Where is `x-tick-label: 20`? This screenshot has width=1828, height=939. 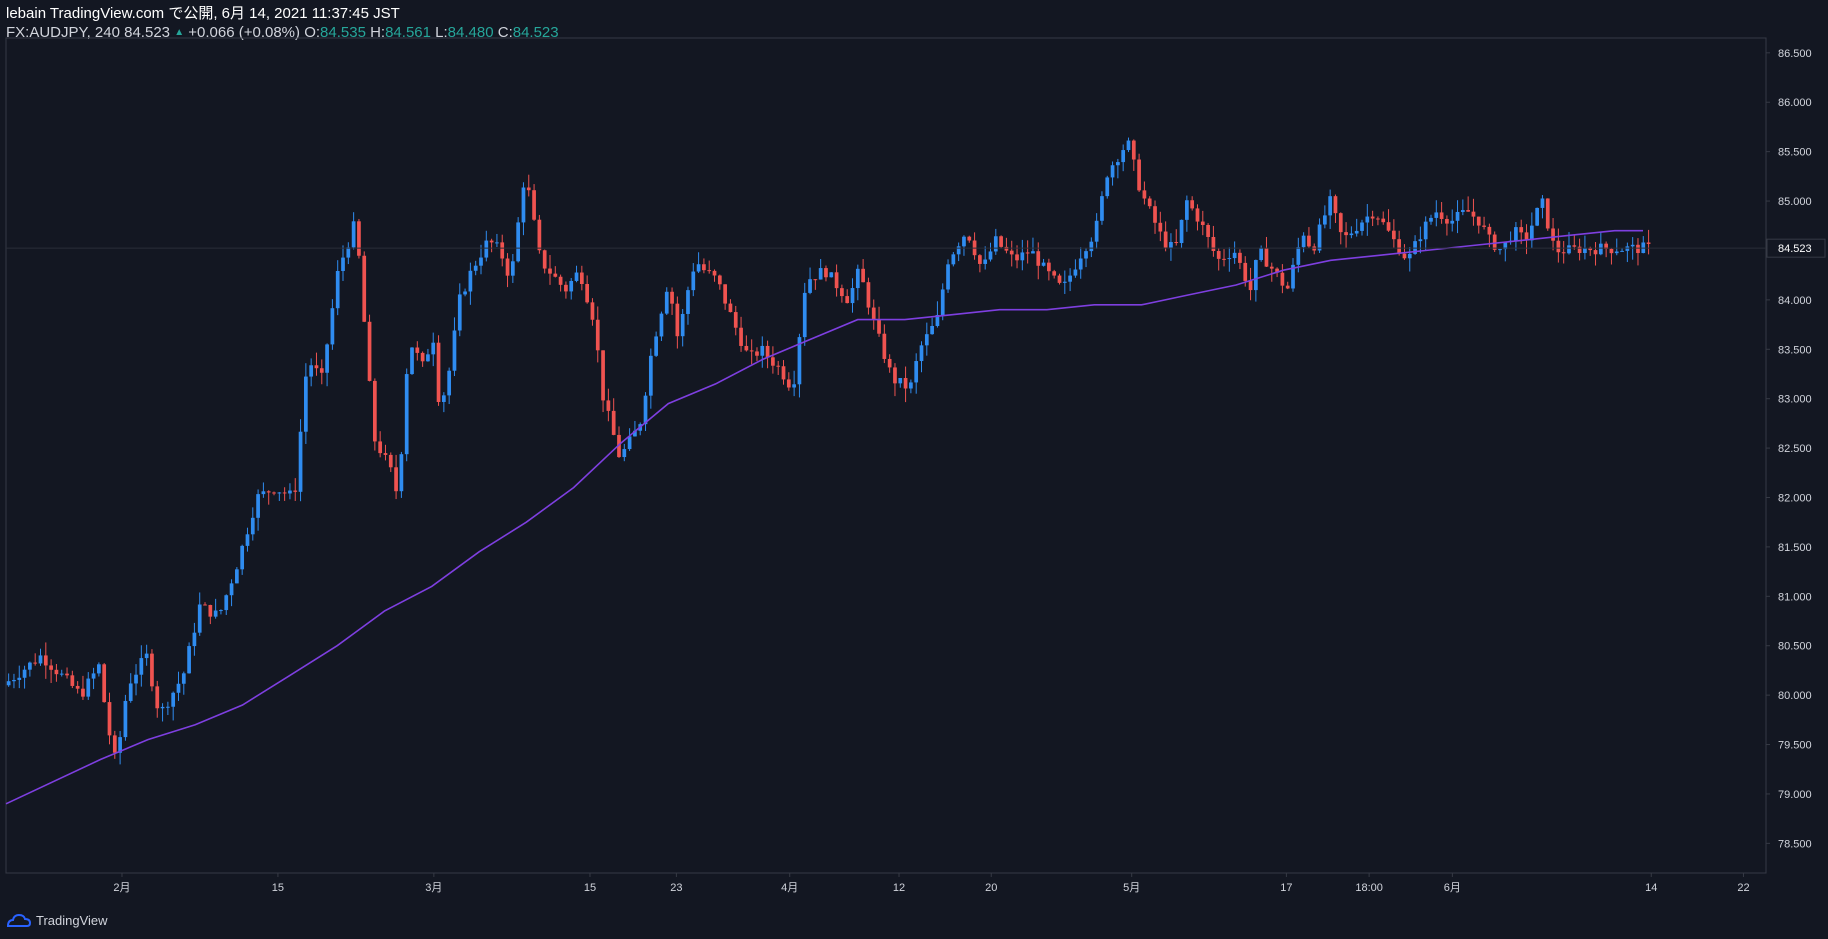
x-tick-label: 20 is located at coordinates (991, 888).